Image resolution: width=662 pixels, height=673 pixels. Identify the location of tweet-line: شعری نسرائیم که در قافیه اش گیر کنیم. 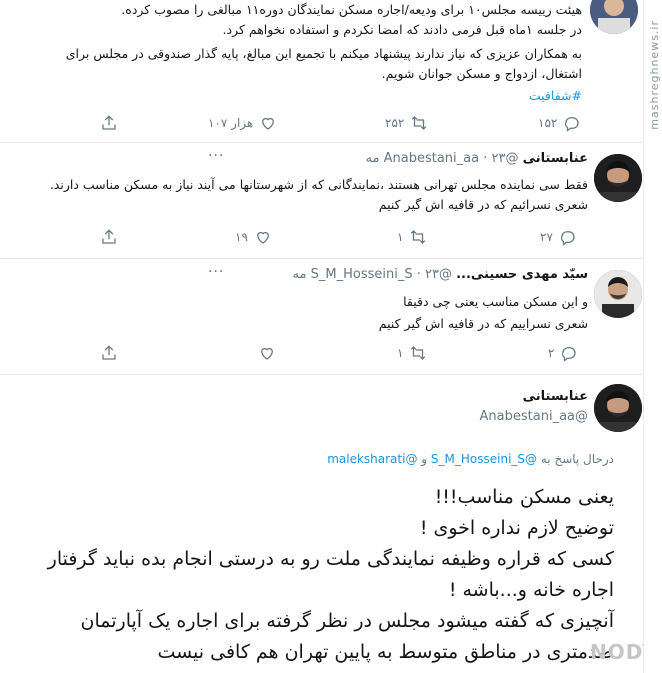
(483, 204).